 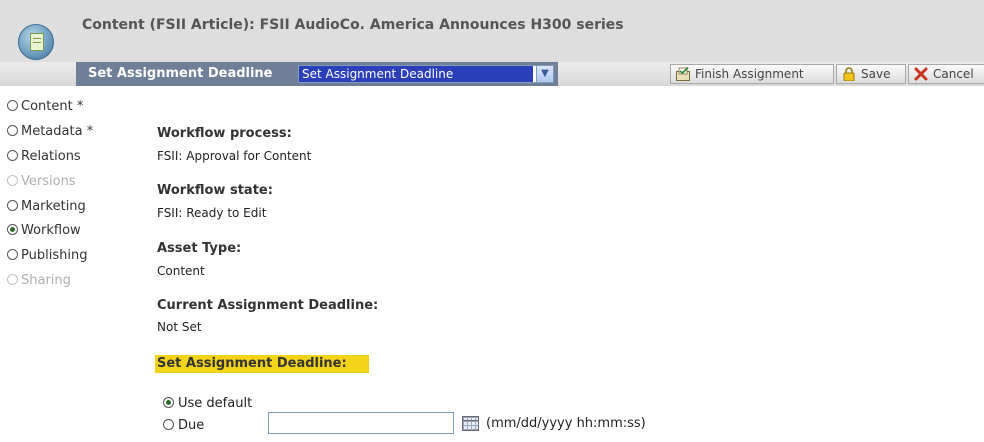 I want to click on finish-assignment-button: Finish Assignment, so click(x=752, y=74).